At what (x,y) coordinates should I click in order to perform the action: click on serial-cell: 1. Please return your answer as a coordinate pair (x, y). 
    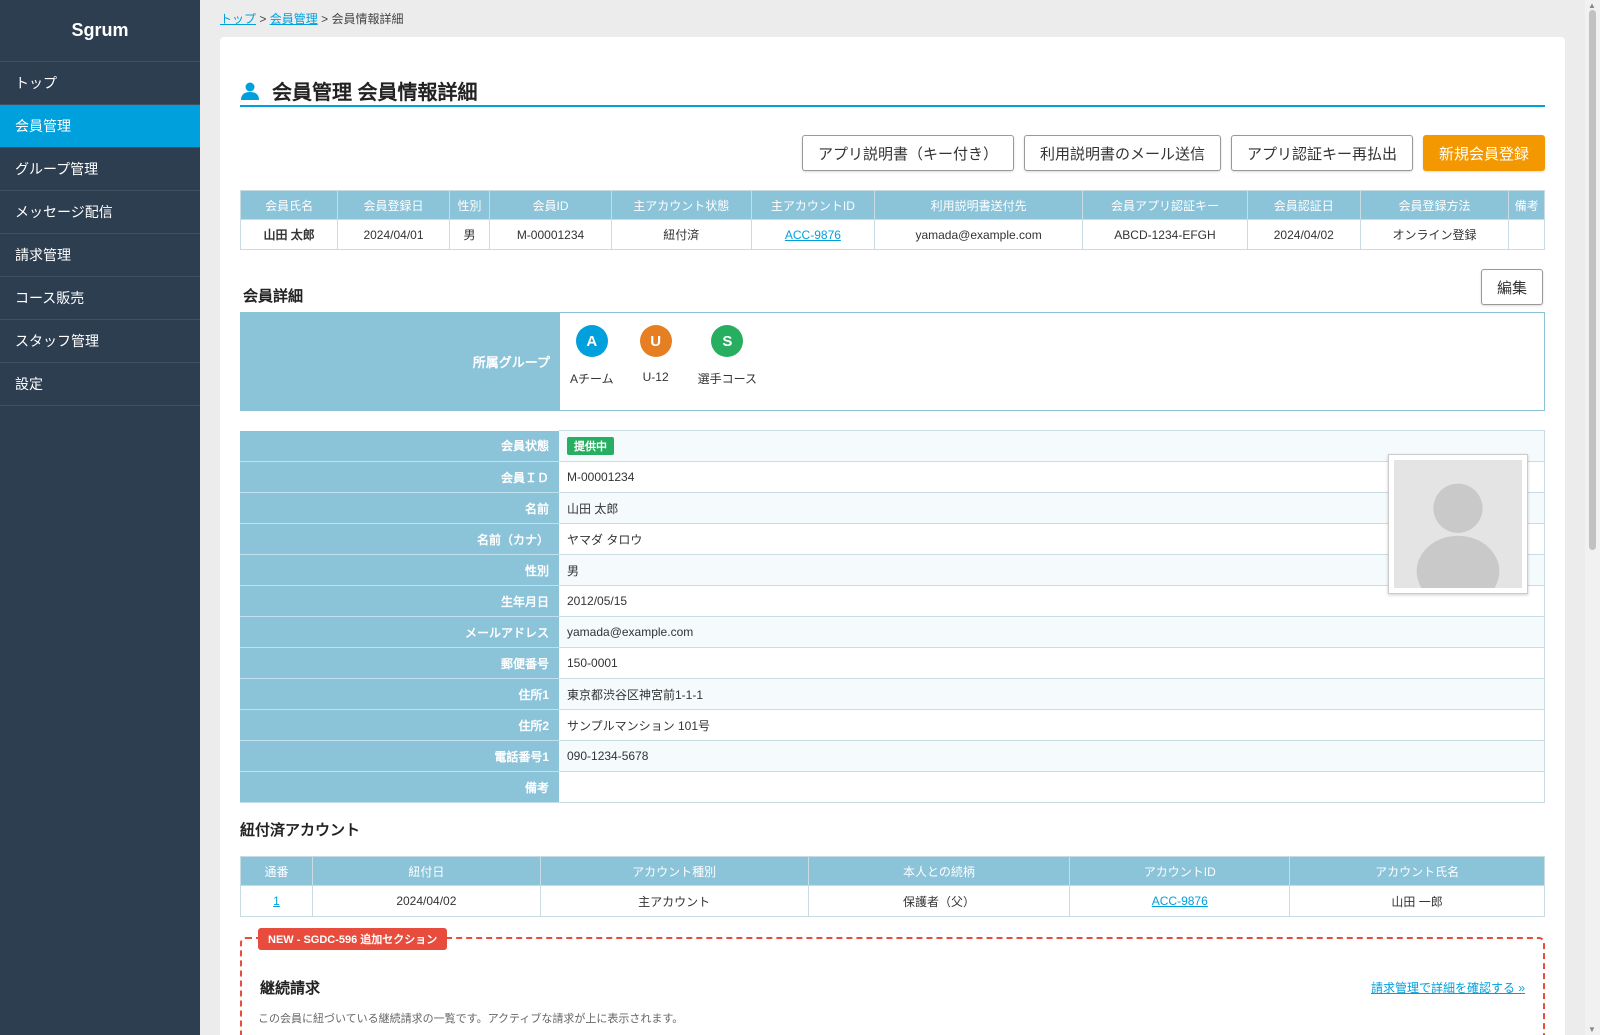
    Looking at the image, I should click on (276, 901).